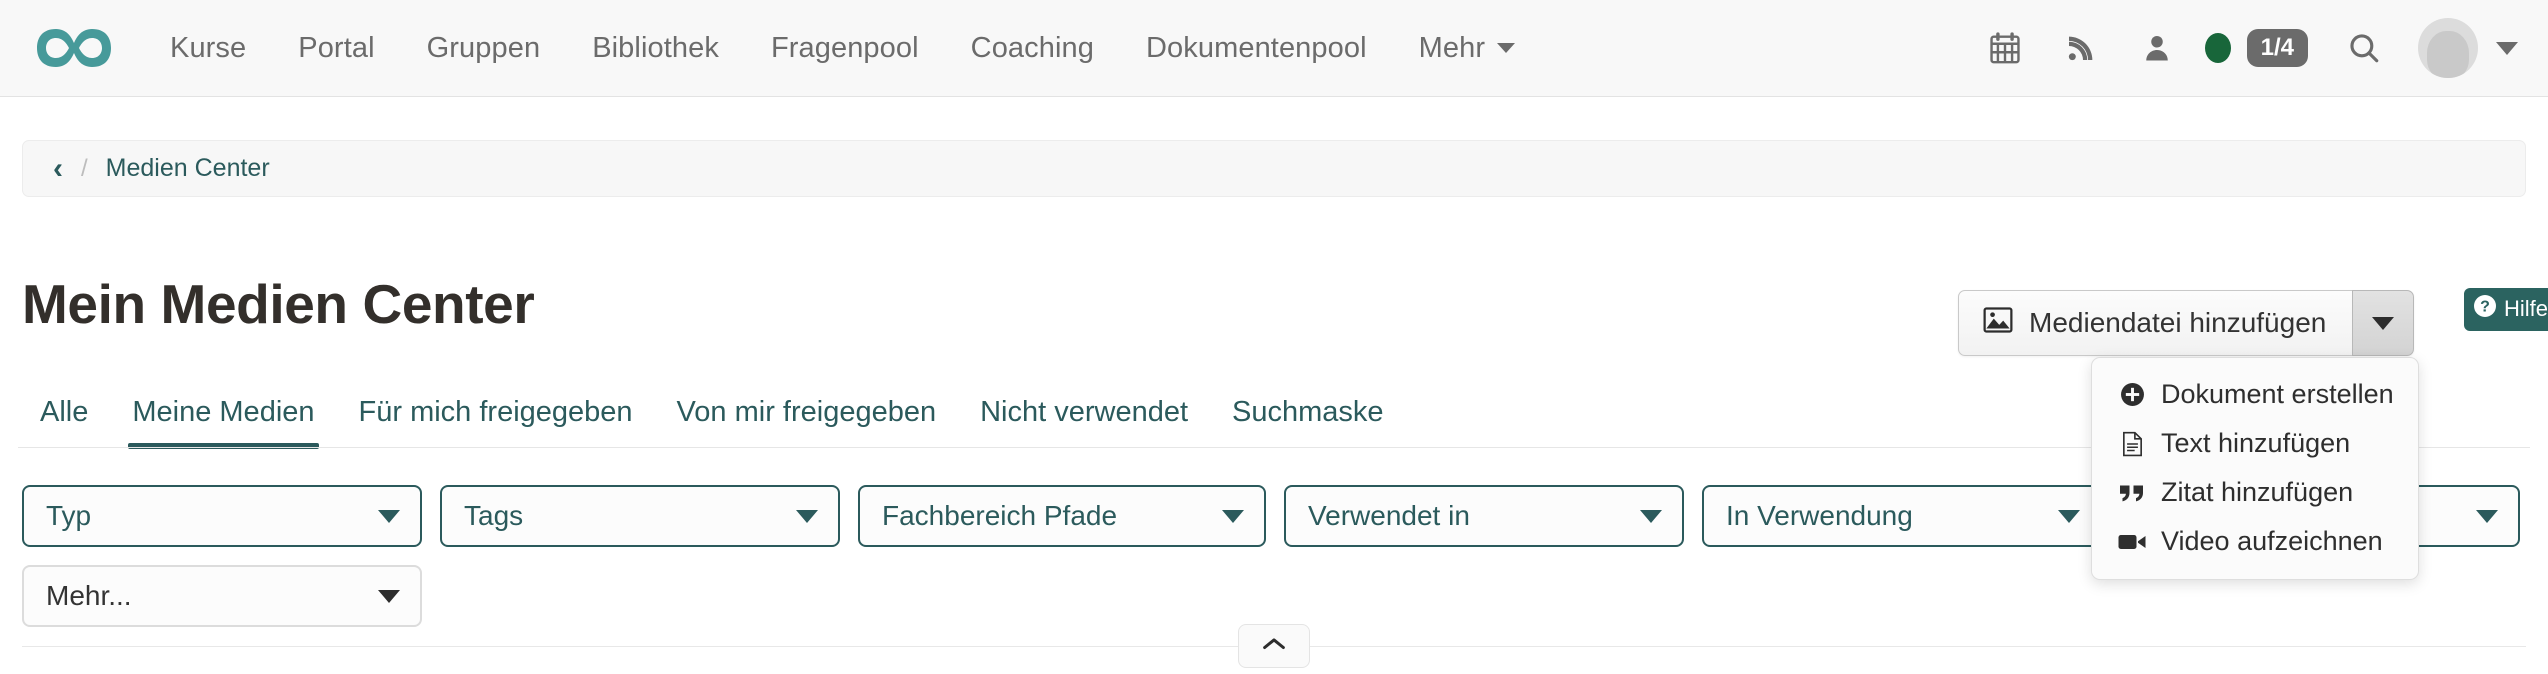 The width and height of the screenshot is (2548, 674). Describe the element at coordinates (2242, 48) in the screenshot. I see `navbar-actions: 1/4` at that location.